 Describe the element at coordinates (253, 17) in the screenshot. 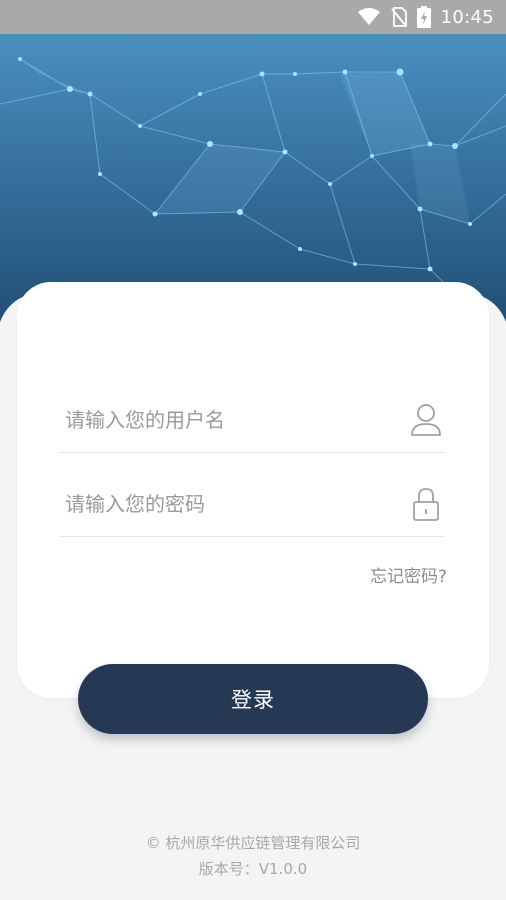

I see `status-bar: 10:45` at that location.